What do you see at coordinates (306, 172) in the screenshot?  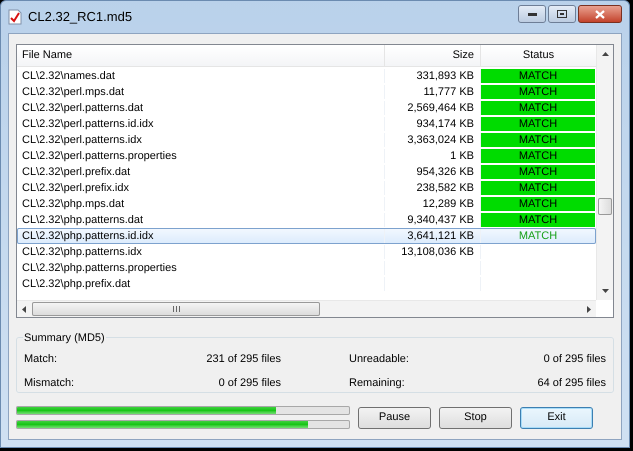 I see `file-row: CL\2.32\perl.prefix.dat 954,326 KB MATCH` at bounding box center [306, 172].